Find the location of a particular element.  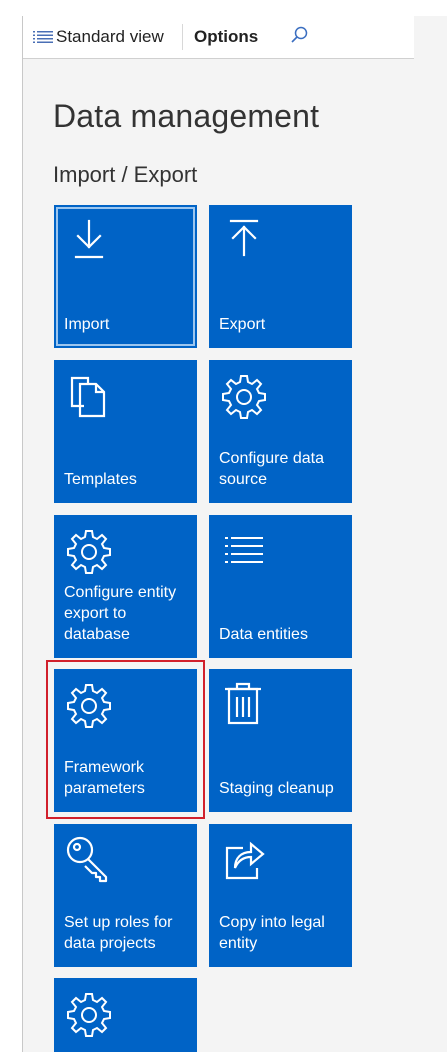

right-panel is located at coordinates (430, 534).